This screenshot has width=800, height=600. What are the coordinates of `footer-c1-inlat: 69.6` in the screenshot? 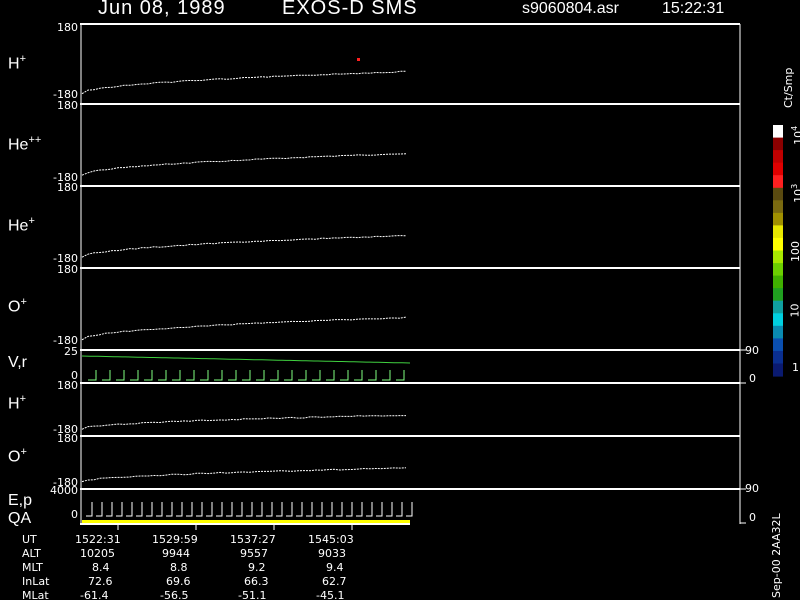 It's located at (178, 581).